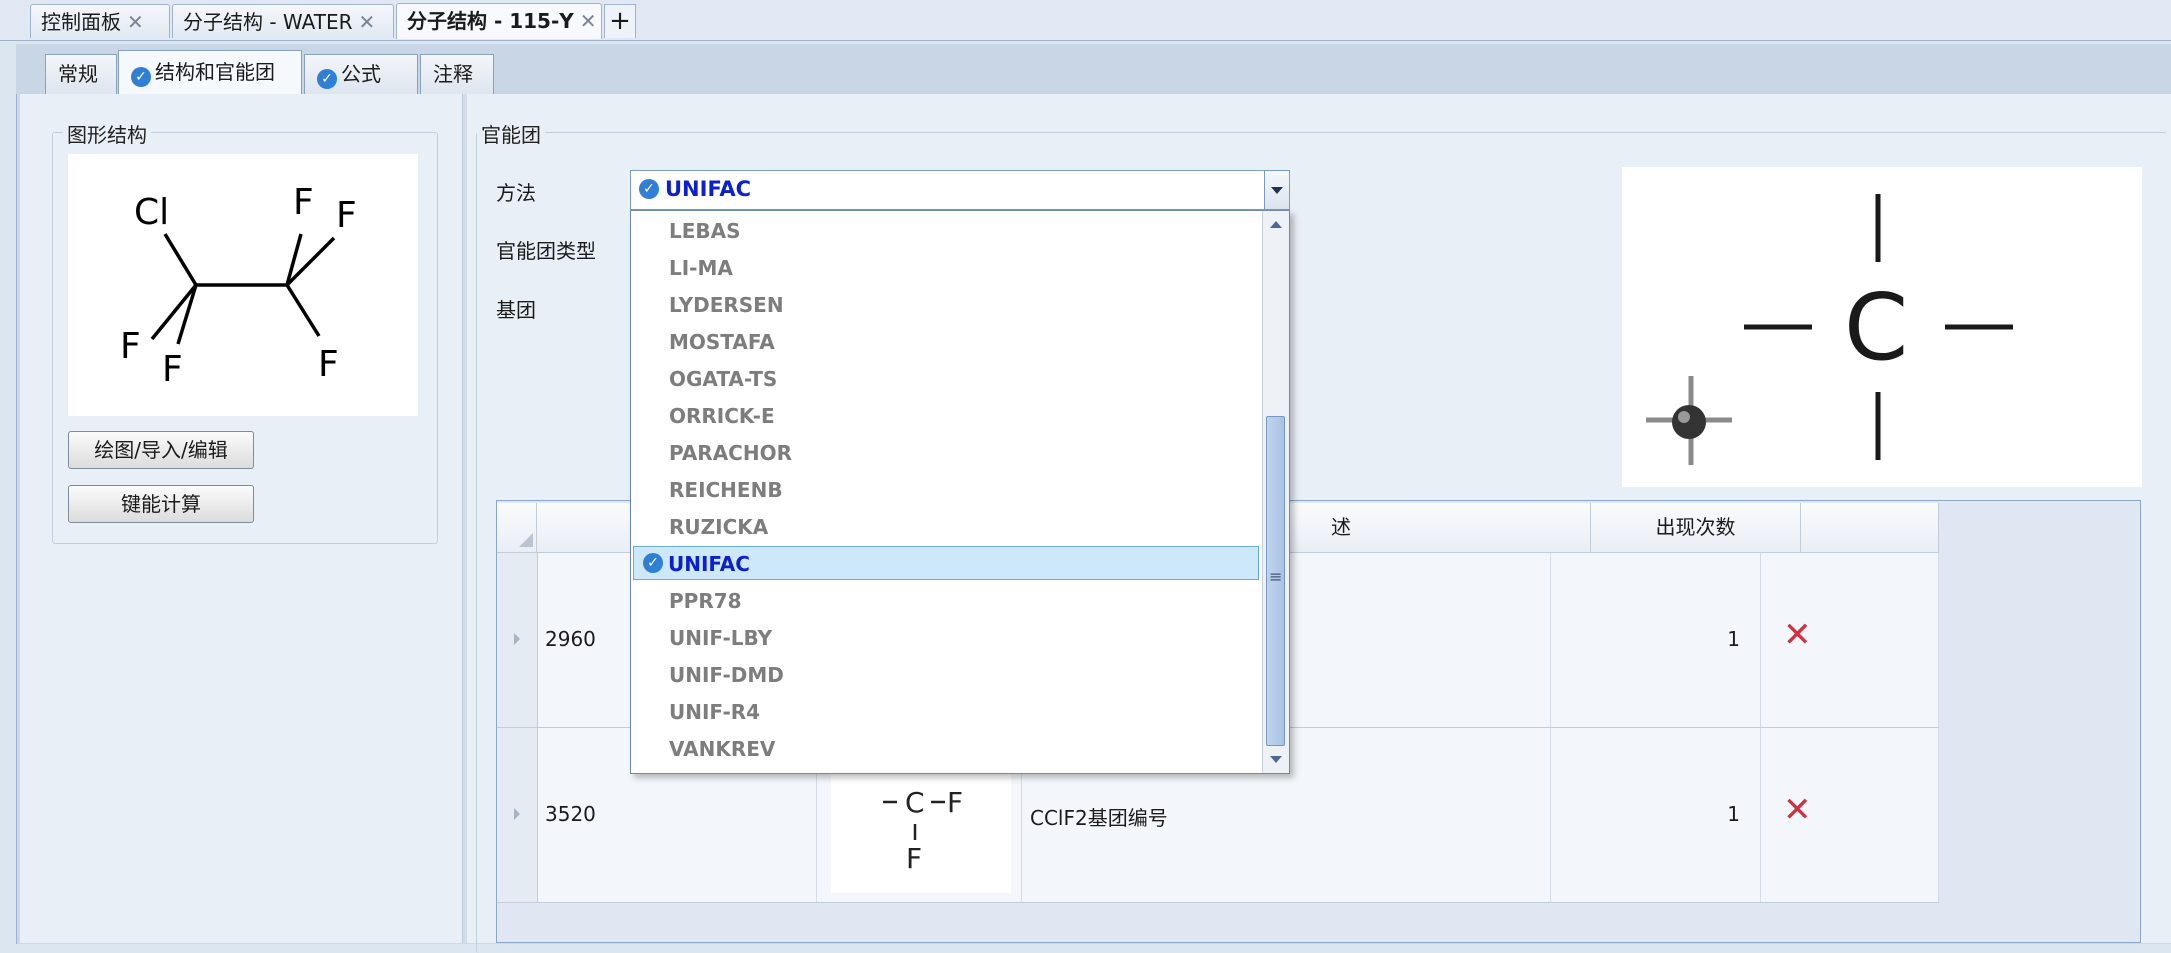  Describe the element at coordinates (517, 527) in the screenshot. I see `select-all-corner` at that location.